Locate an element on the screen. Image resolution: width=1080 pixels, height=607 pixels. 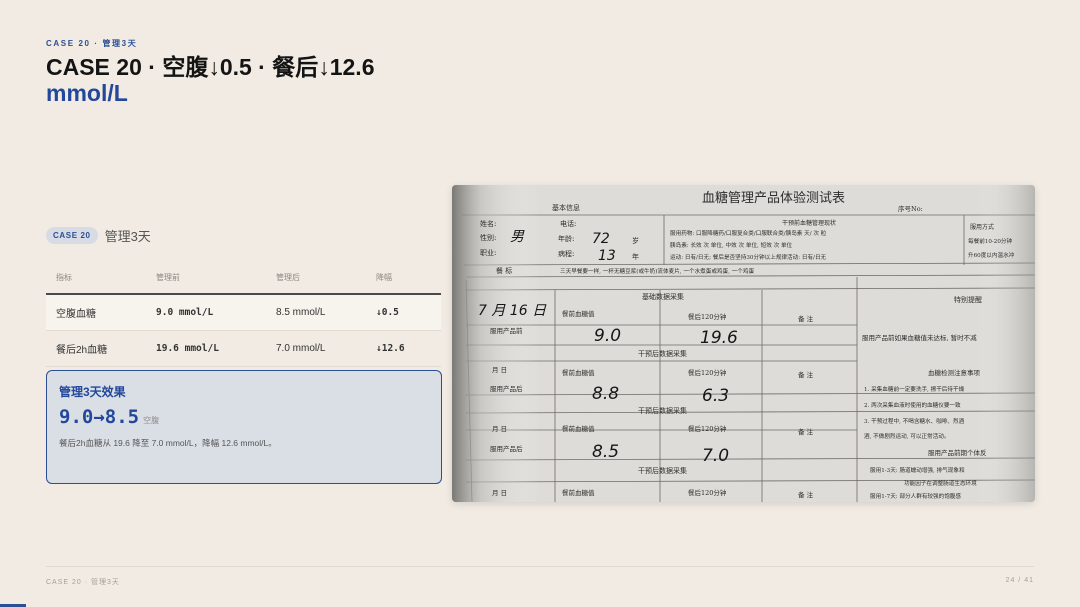
table-row: 餐后2h血糖 19.6 mmol/L 7.0 mmol/L ↓12.6 is located at coordinates (243, 348).